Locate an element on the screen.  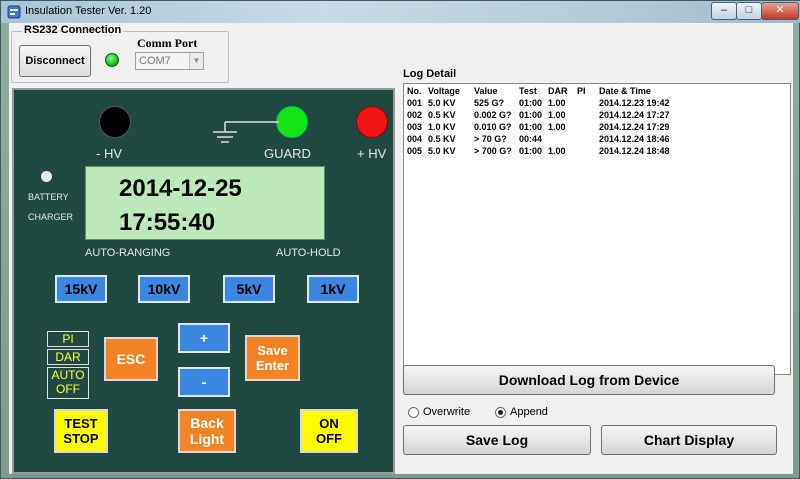
battery-label: BATTERY is located at coordinates (48, 197).